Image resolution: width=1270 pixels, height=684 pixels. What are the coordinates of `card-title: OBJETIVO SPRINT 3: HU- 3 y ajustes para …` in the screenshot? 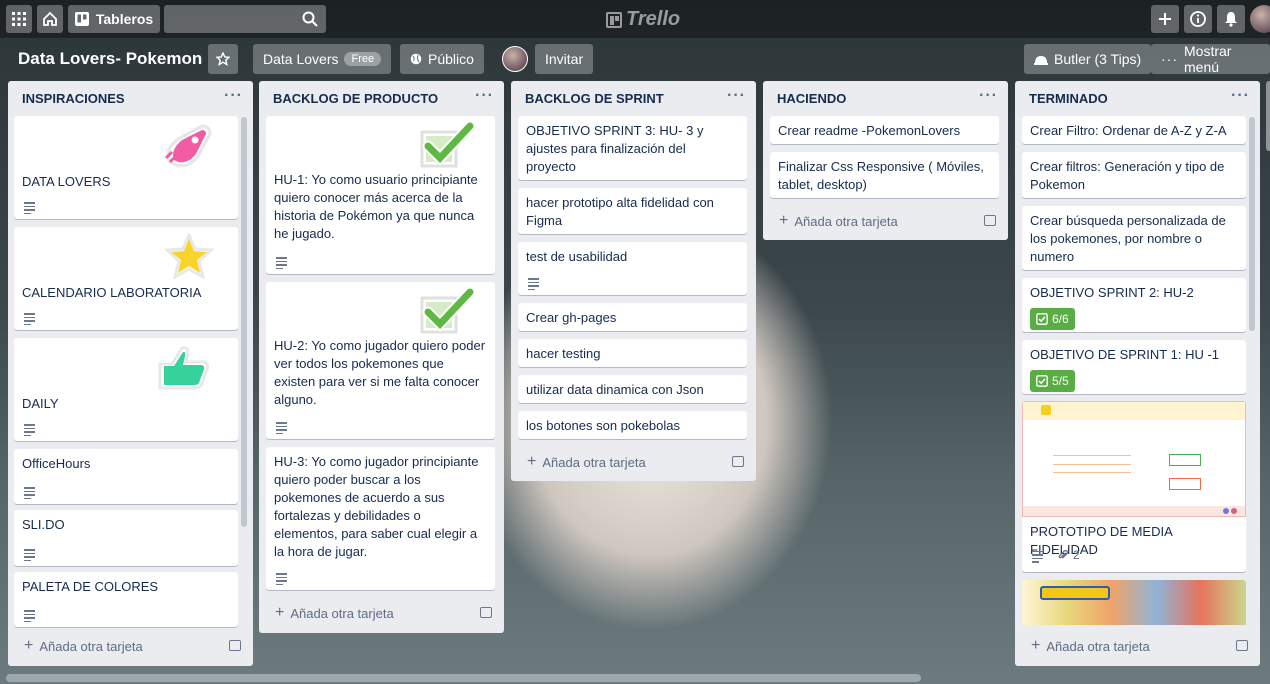 It's located at (615, 148).